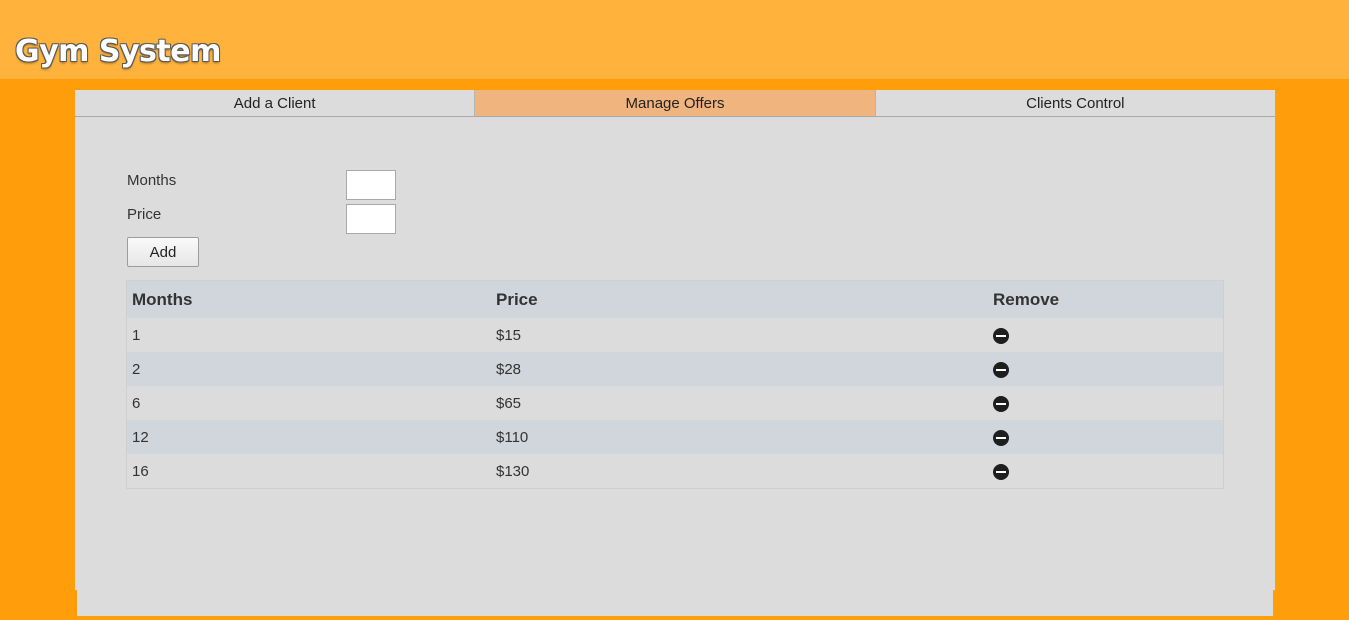 The height and width of the screenshot is (620, 1349). What do you see at coordinates (152, 180) in the screenshot?
I see `months-label: Months` at bounding box center [152, 180].